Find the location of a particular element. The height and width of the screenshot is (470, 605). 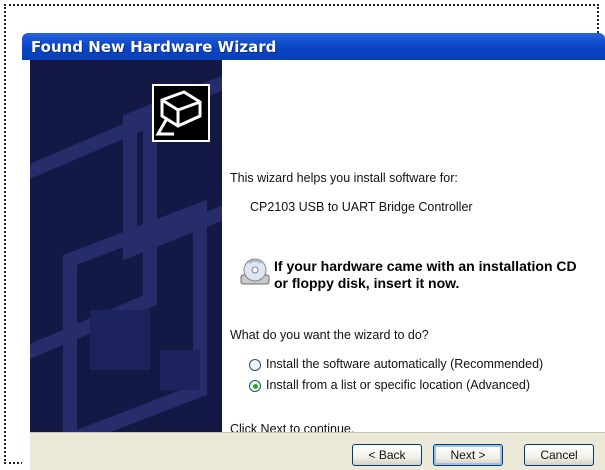

button-bar: < Back Next > Cancel is located at coordinates (317, 451).